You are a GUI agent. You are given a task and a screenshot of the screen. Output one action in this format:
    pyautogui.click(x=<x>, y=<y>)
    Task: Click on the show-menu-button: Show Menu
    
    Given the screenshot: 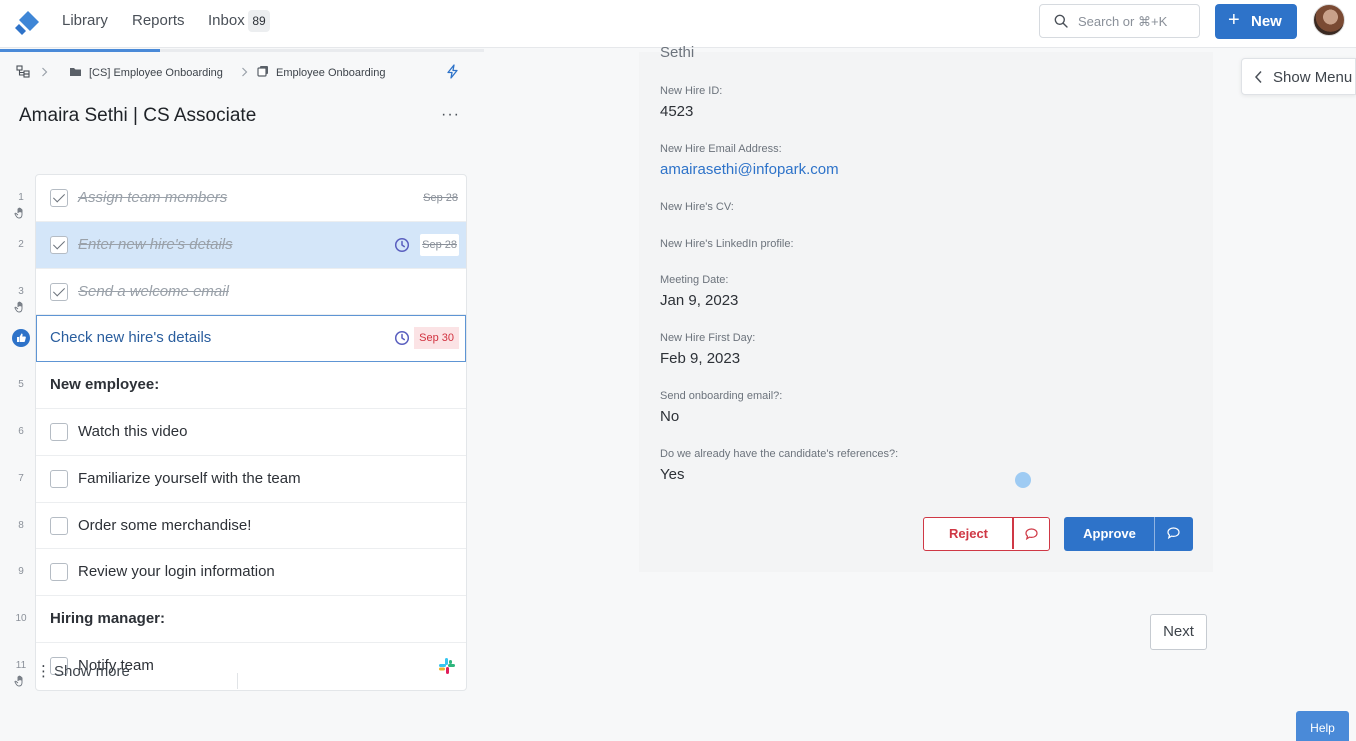 What is the action you would take?
    pyautogui.click(x=1298, y=76)
    